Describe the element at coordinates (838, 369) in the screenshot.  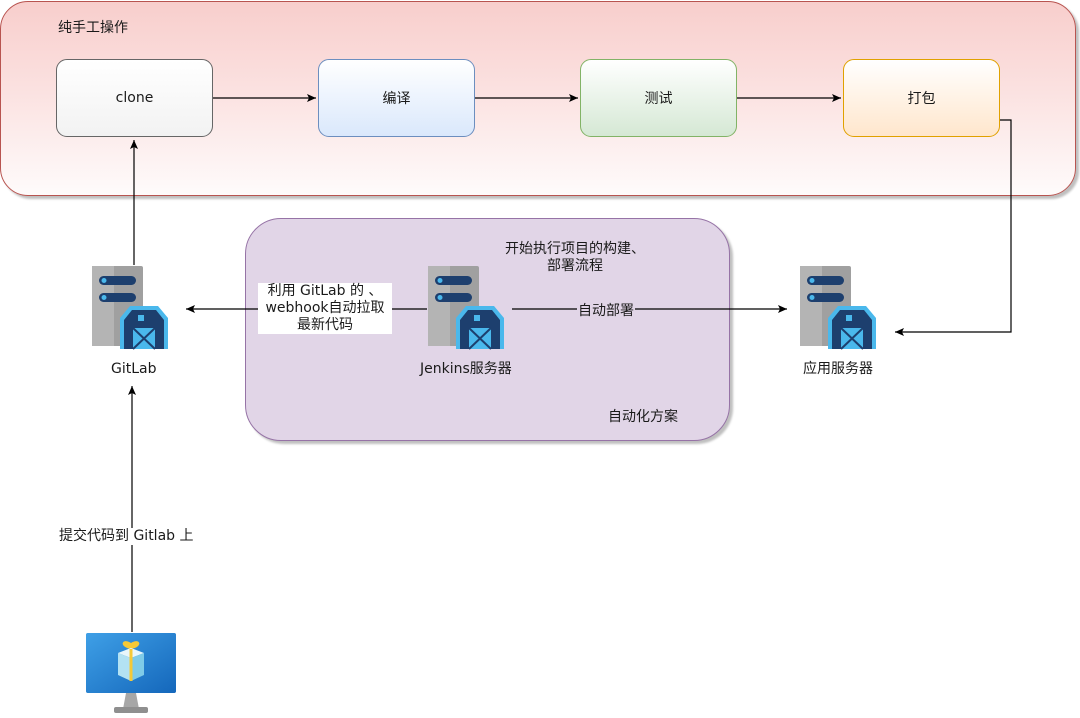
I see `app-server-label: 应用服务器` at that location.